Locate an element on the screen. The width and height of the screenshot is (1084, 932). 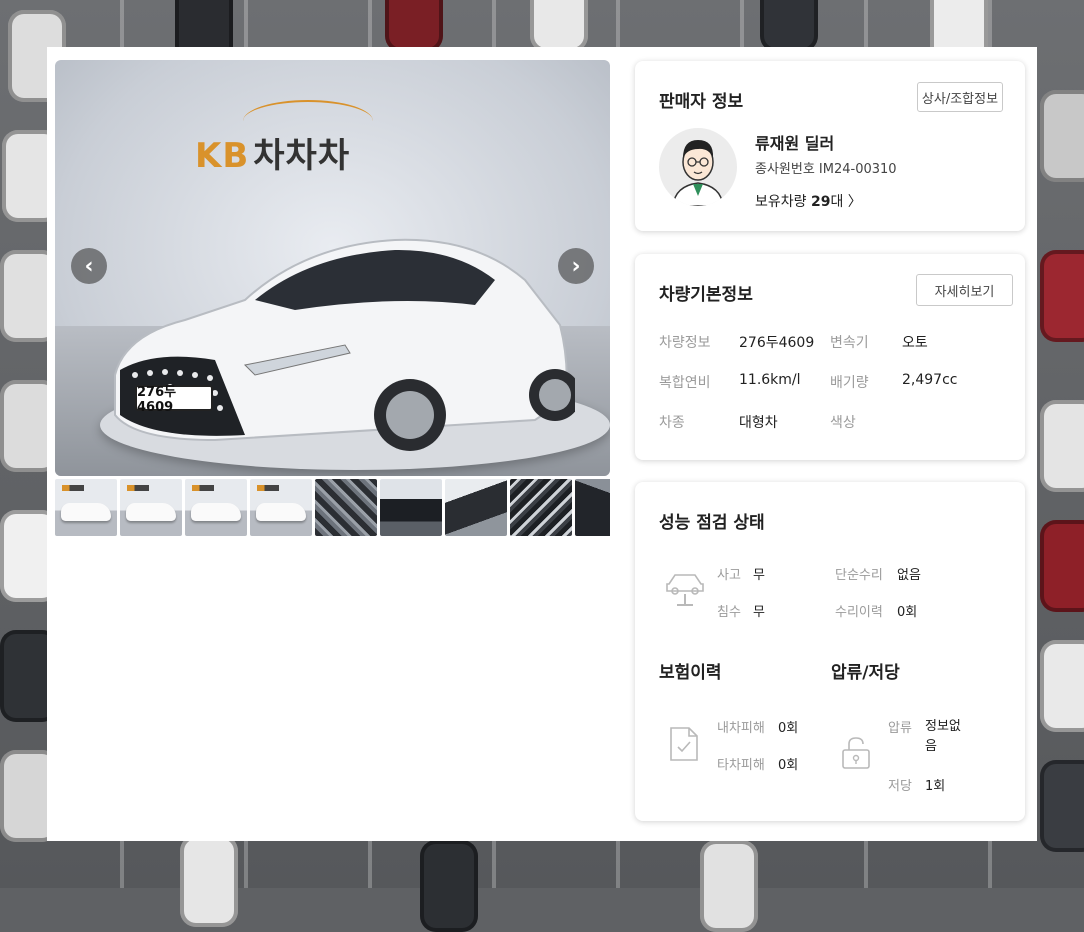
inventory-count: 29 is located at coordinates (820, 202).